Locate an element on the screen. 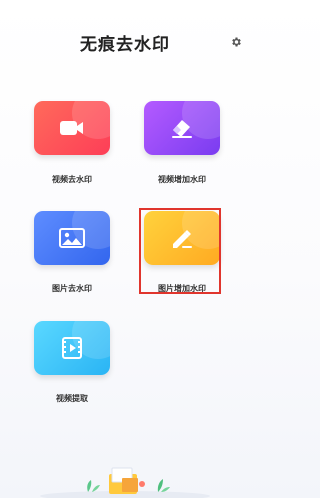 This screenshot has width=320, height=498. film-icon is located at coordinates (72, 348).